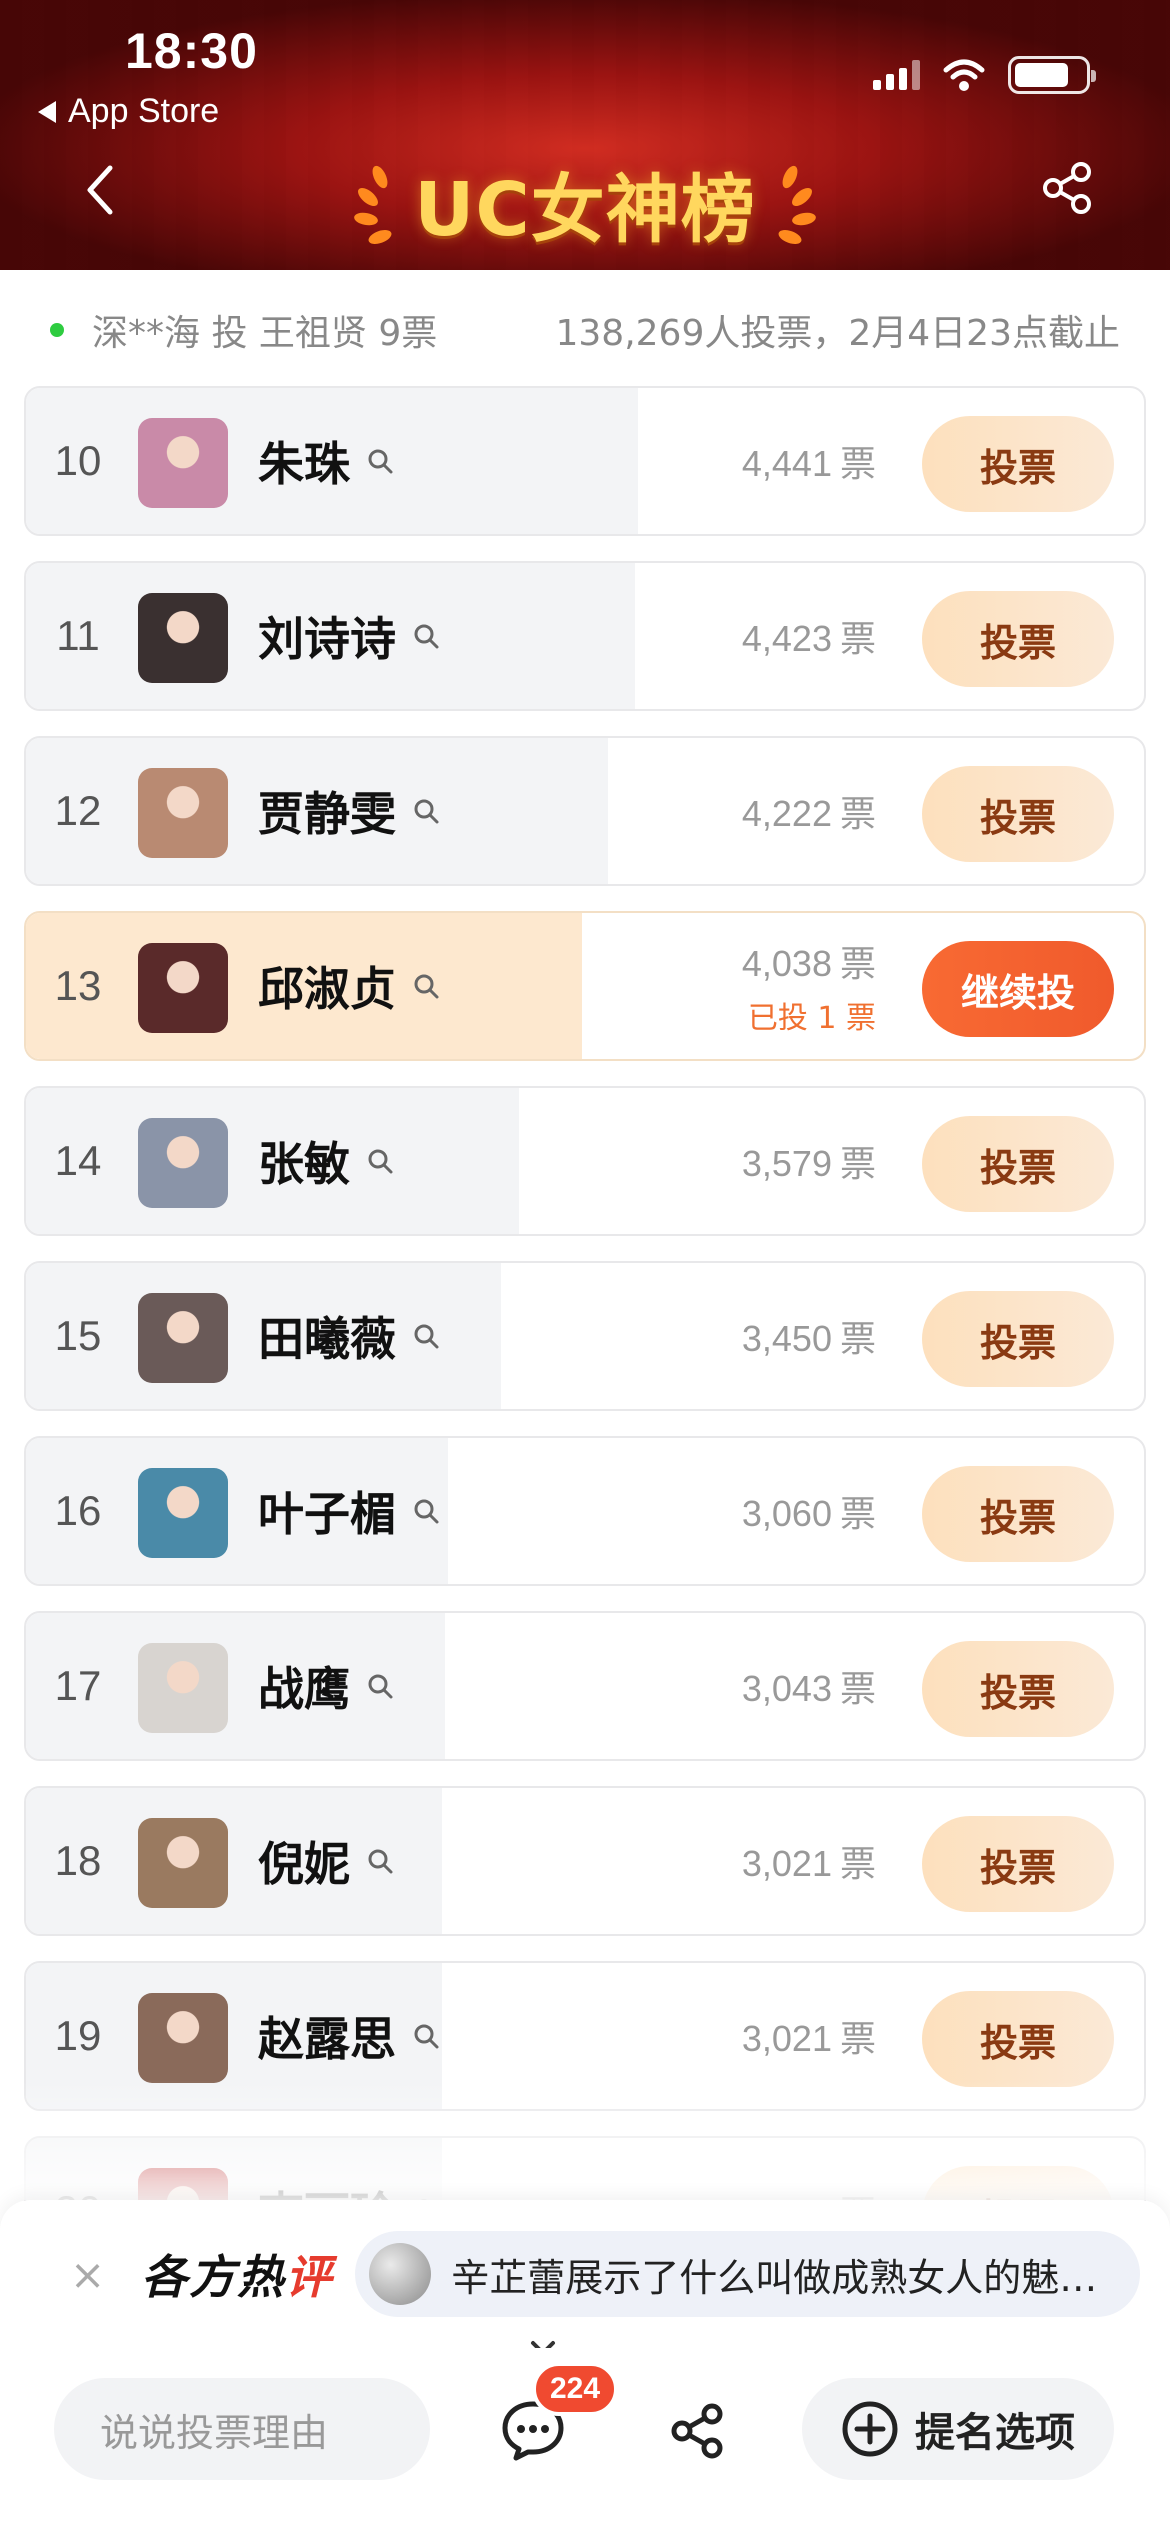 The height and width of the screenshot is (2532, 1170). I want to click on vote-count-block: 3,043 票, so click(809, 1686).